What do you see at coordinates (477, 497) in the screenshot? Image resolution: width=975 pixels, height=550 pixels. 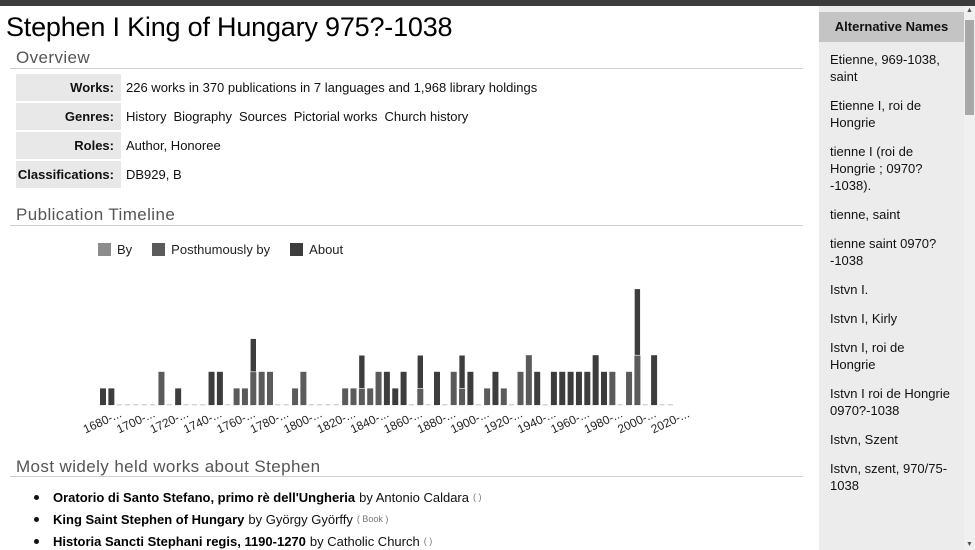 I see `work-type: ( )` at bounding box center [477, 497].